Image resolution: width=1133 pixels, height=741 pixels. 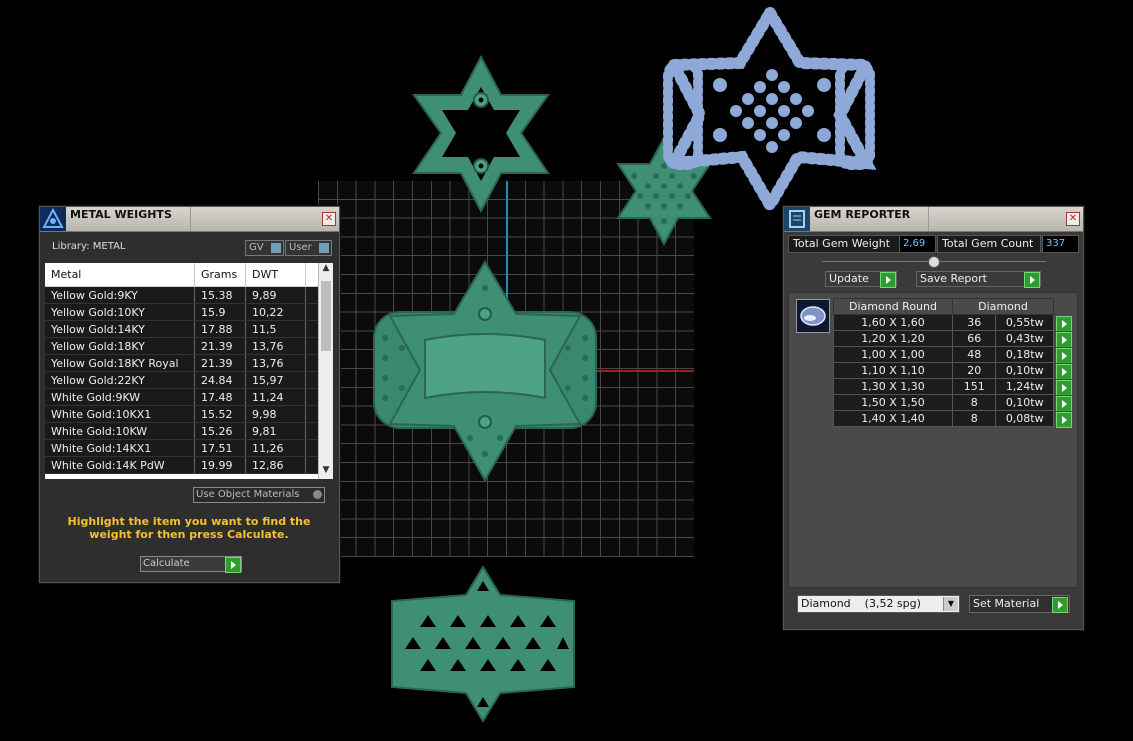 I want to click on use-object-materials-toggle: Use Object Materials, so click(x=259, y=495).